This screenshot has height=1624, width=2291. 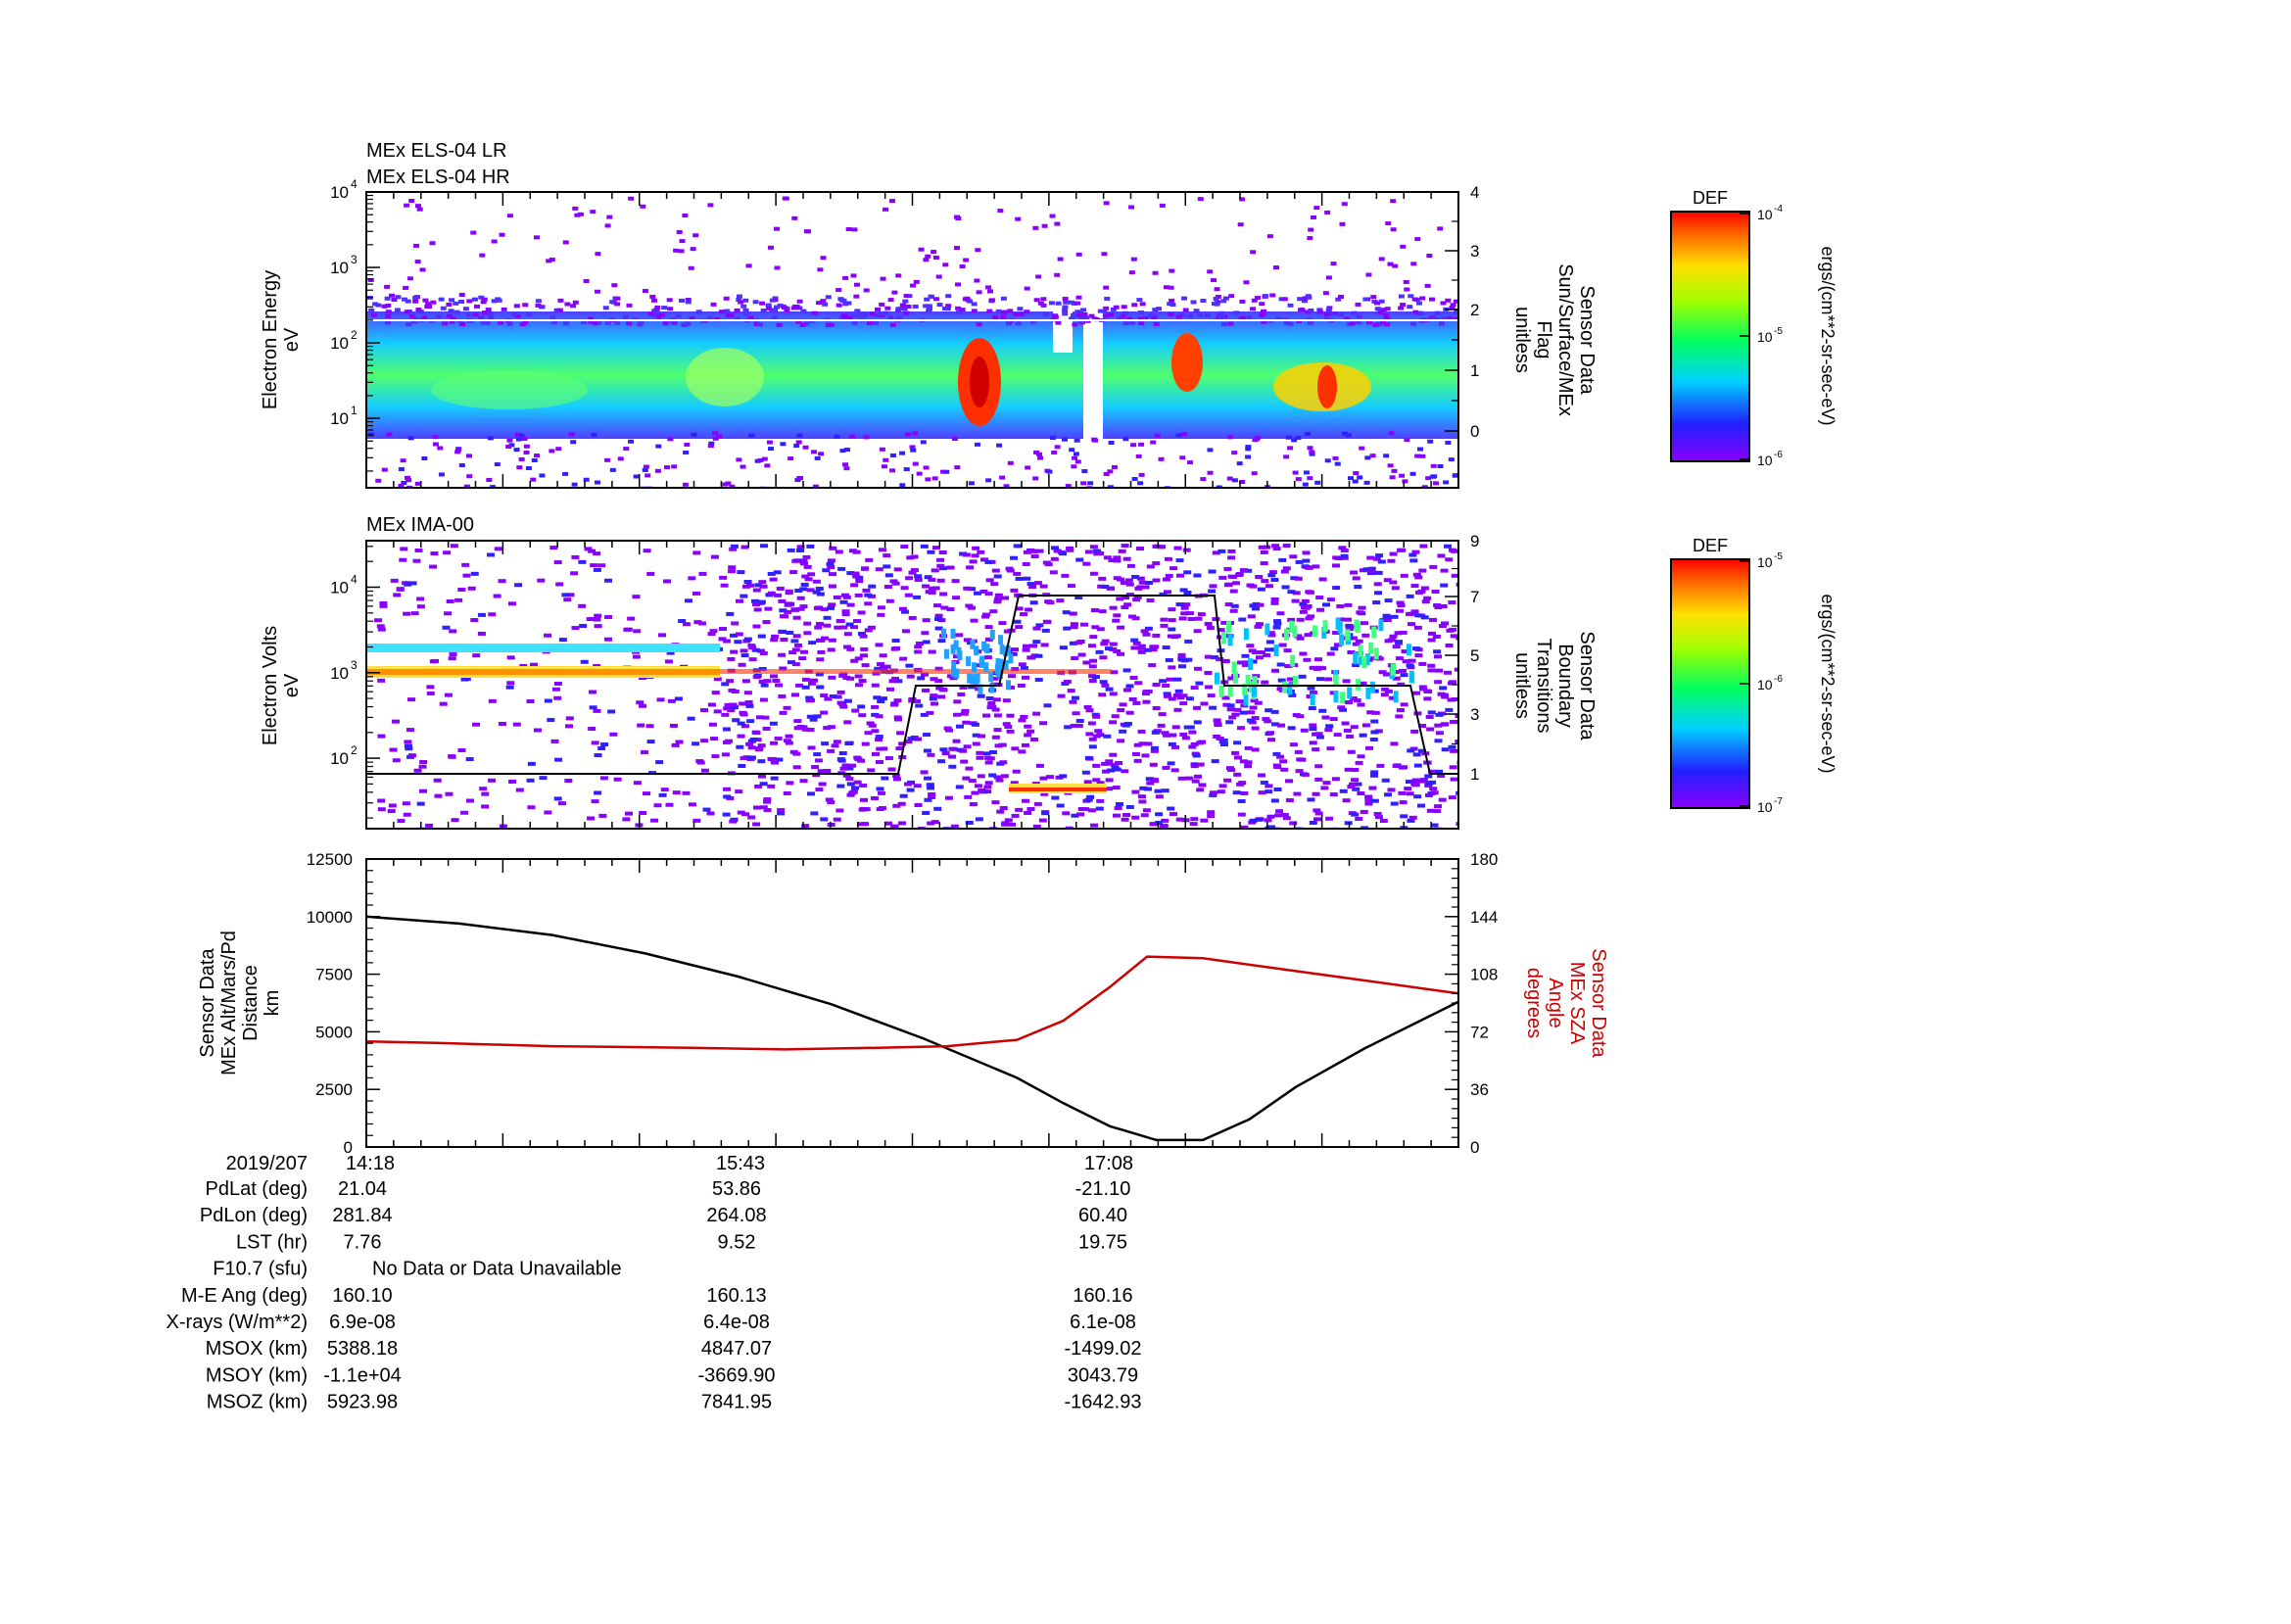 I want to click on els-hot-spot, so click(x=1187, y=362).